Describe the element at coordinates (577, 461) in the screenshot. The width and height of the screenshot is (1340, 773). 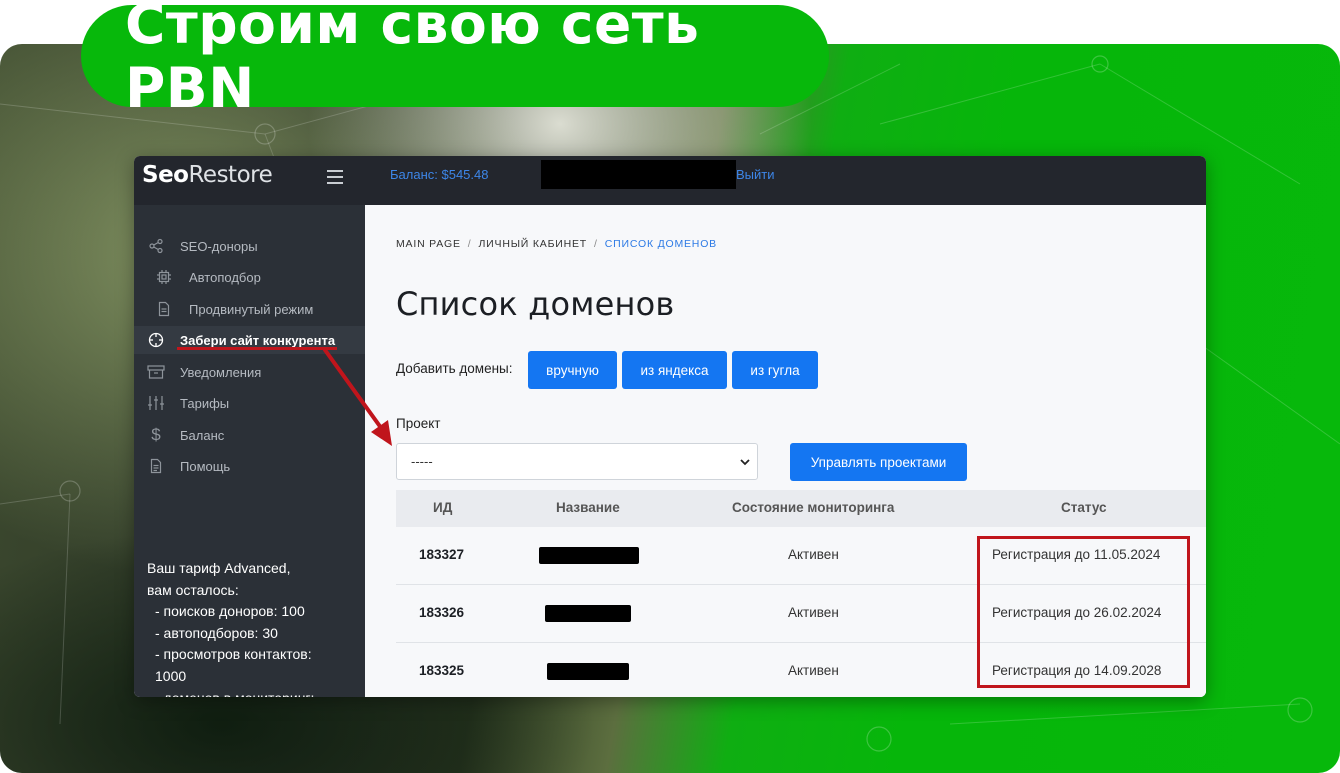
I see `project-select: -----` at that location.